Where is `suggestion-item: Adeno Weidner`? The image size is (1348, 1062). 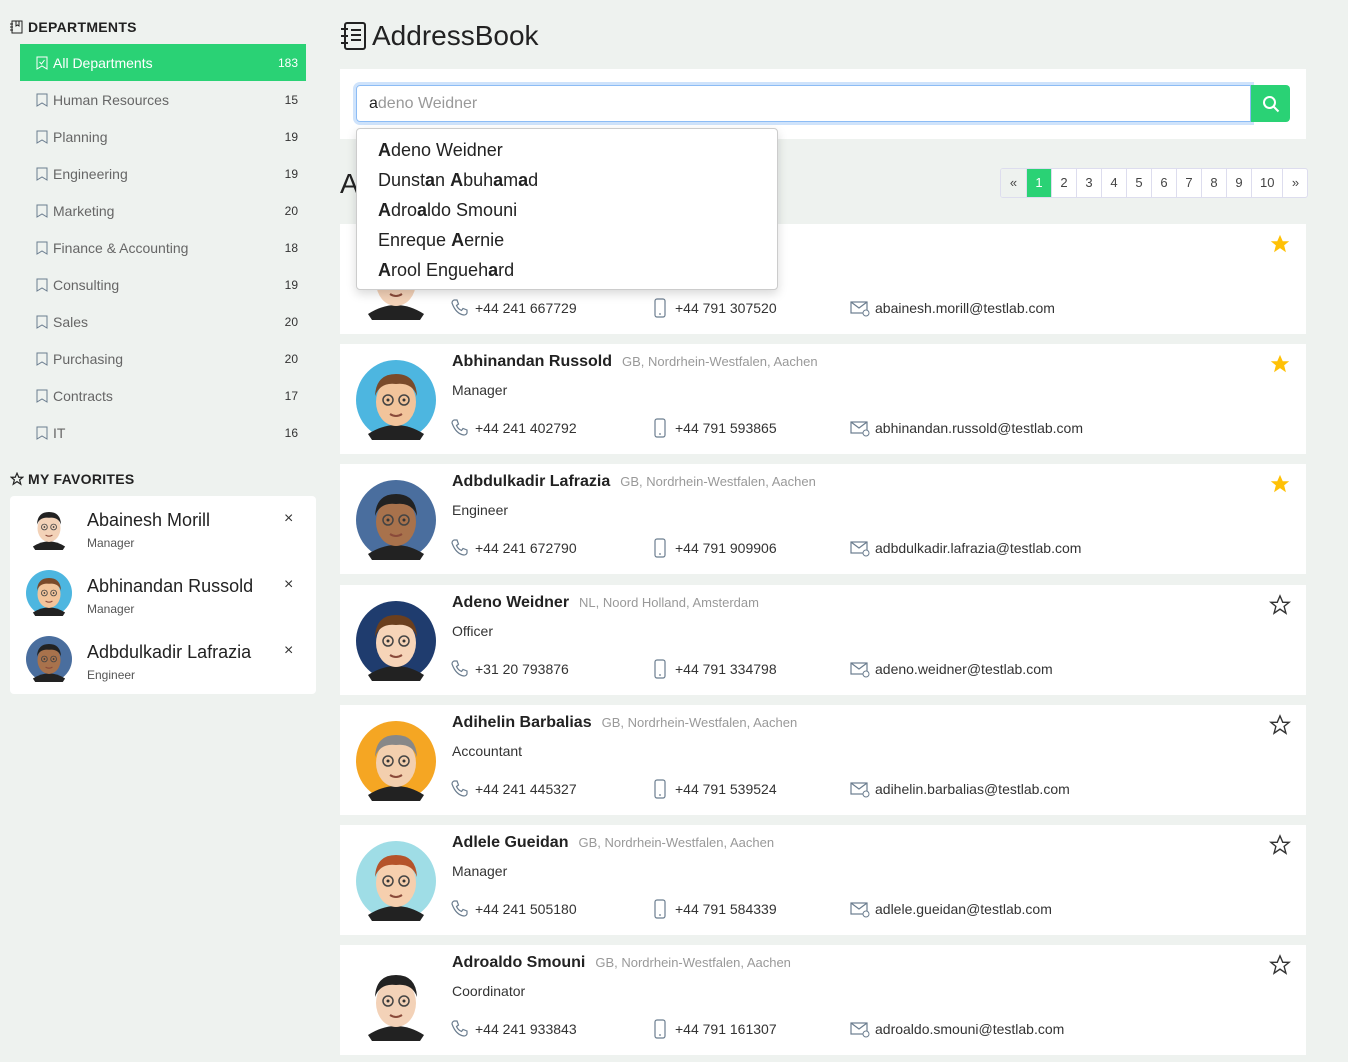 suggestion-item: Adeno Weidner is located at coordinates (567, 150).